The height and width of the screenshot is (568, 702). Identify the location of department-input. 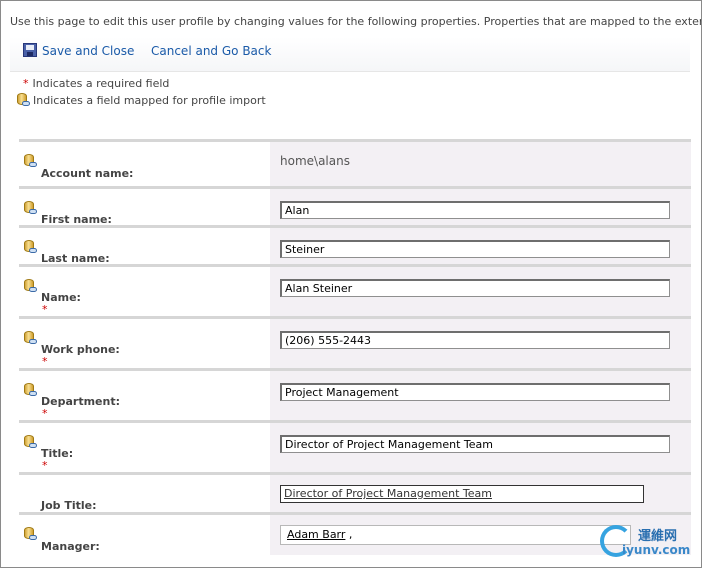
(475, 392).